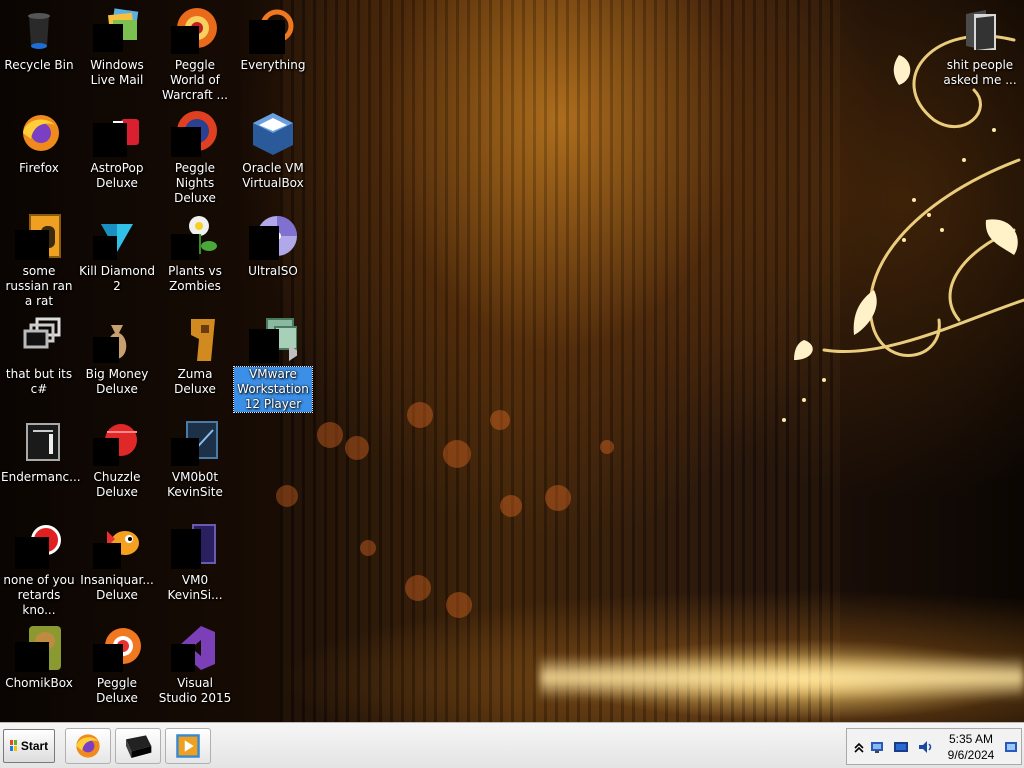 The image size is (1024, 768). I want to click on desktop-icon-that-but-its-csharp: that but its c#, so click(39, 365).